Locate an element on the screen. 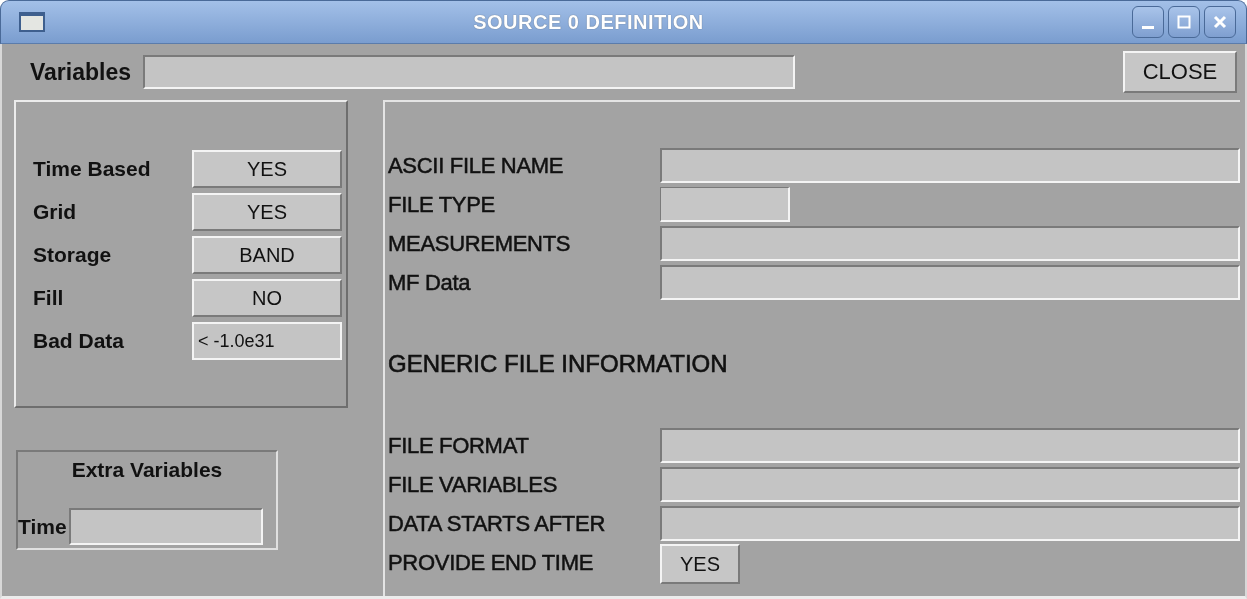 The height and width of the screenshot is (599, 1247). close-icon is located at coordinates (1220, 22).